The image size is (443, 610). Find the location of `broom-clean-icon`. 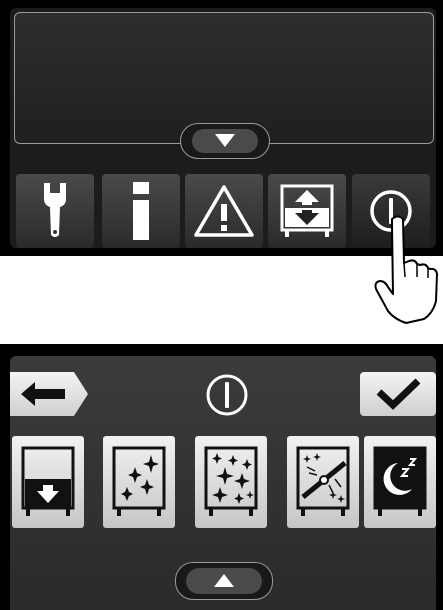

broom-clean-icon is located at coordinates (323, 482).